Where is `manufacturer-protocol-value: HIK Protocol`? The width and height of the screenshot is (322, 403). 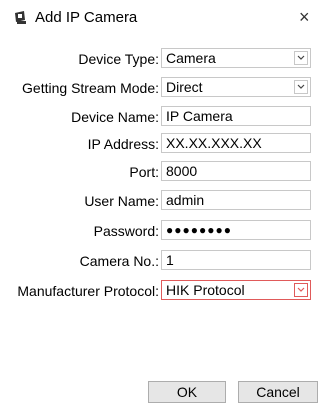
manufacturer-protocol-value: HIK Protocol is located at coordinates (205, 290).